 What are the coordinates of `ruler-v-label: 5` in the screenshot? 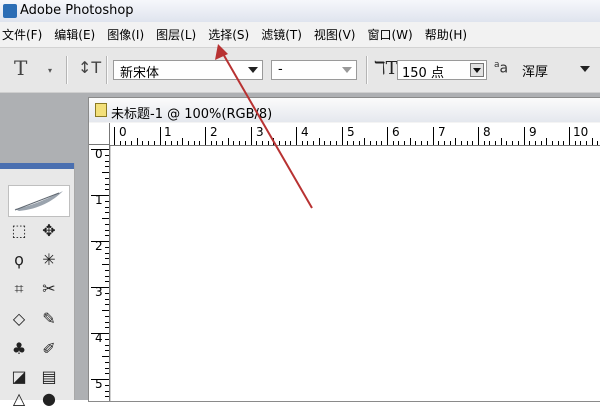 It's located at (99, 384).